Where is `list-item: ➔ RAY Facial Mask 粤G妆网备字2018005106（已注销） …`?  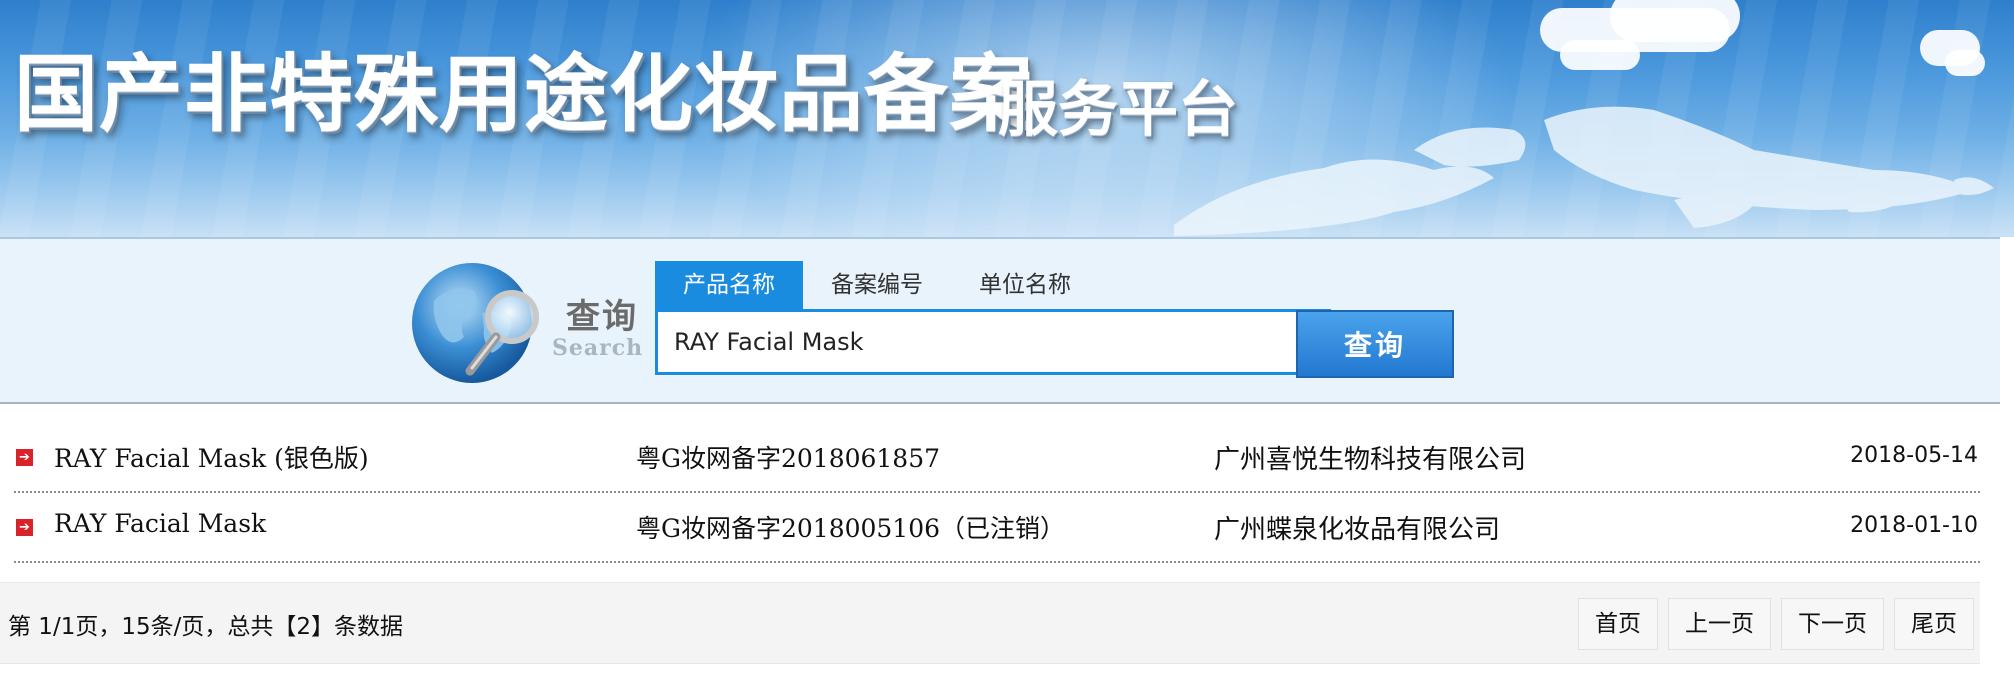 list-item: ➔ RAY Facial Mask 粤G妆网备字2018005106（已注销） … is located at coordinates (997, 528).